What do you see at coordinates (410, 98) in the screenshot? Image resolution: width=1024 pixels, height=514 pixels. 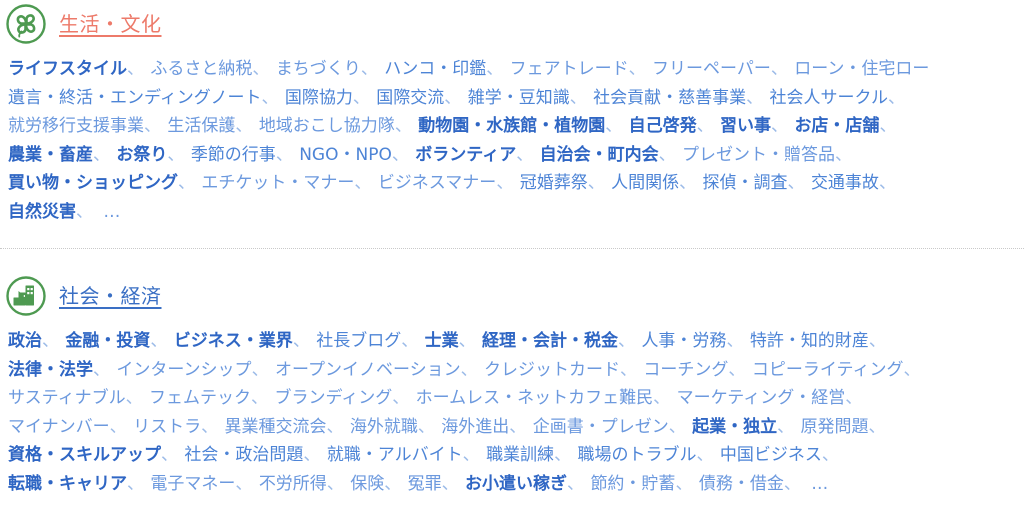 I see `tag-link: 国際交流` at bounding box center [410, 98].